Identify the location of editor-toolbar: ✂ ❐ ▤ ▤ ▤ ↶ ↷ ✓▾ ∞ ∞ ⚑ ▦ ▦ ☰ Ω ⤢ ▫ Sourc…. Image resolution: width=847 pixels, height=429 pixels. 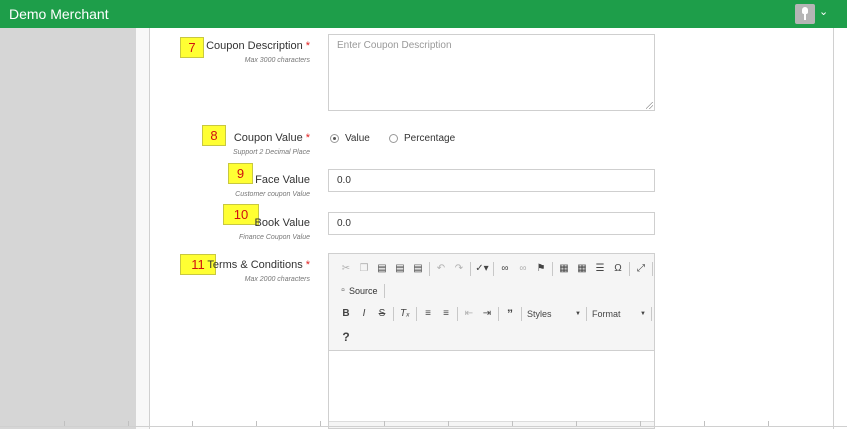
(491, 302).